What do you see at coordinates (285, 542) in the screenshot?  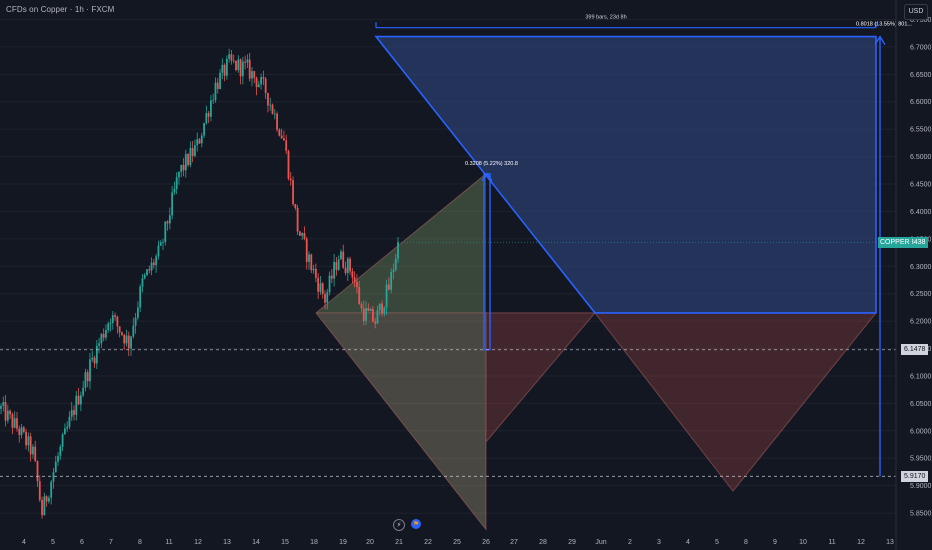 I see `x-tick-label: 15` at bounding box center [285, 542].